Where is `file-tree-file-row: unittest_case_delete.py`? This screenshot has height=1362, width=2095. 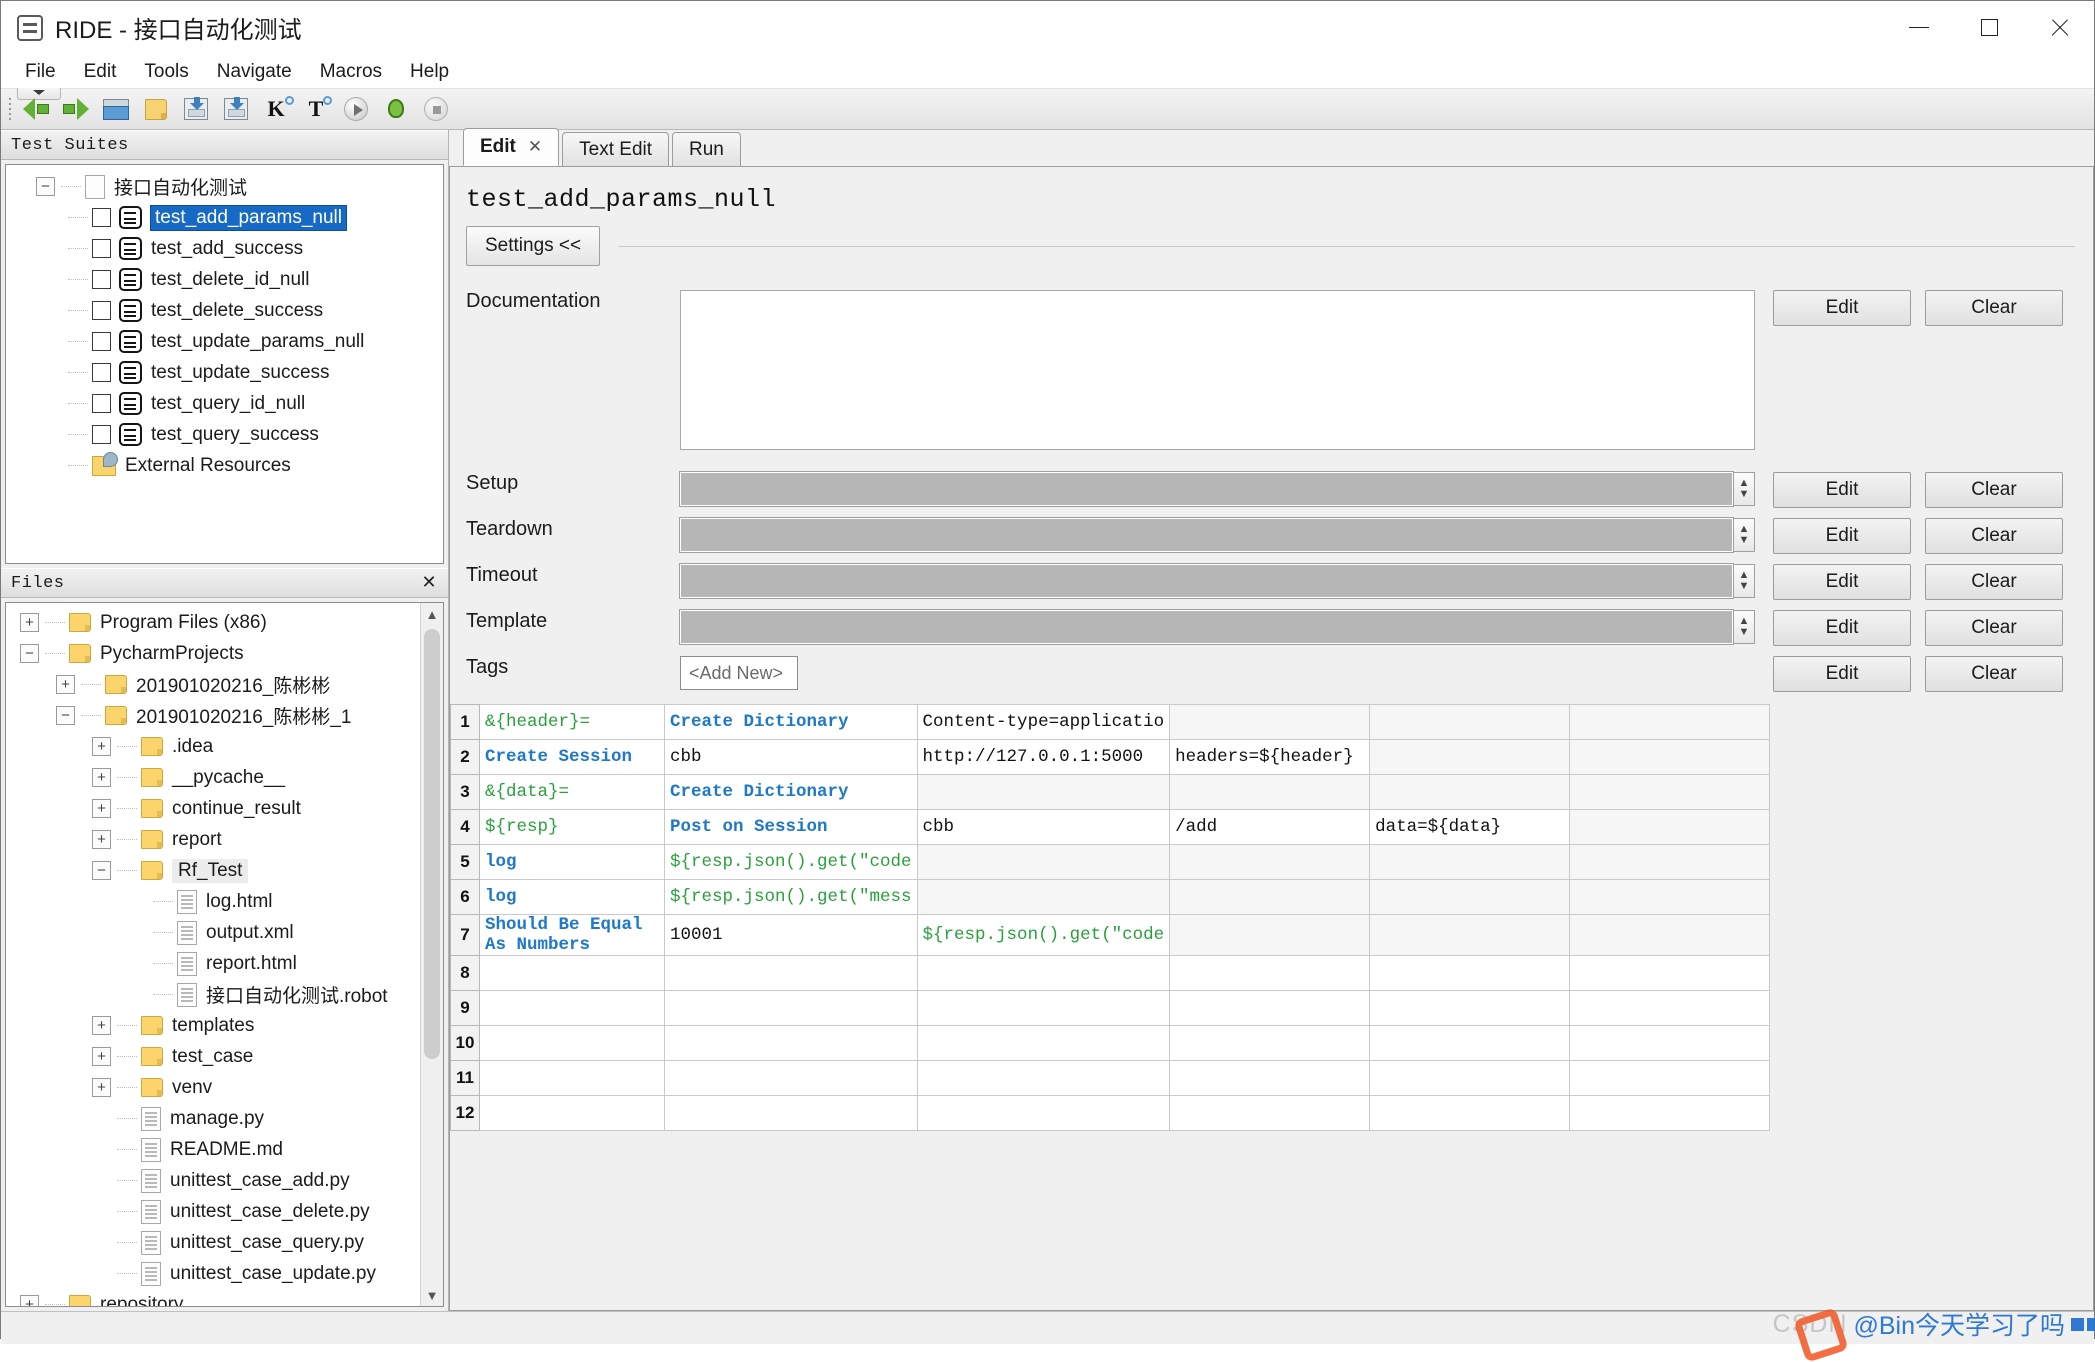
file-tree-file-row: unittest_case_delete.py is located at coordinates (224, 1211).